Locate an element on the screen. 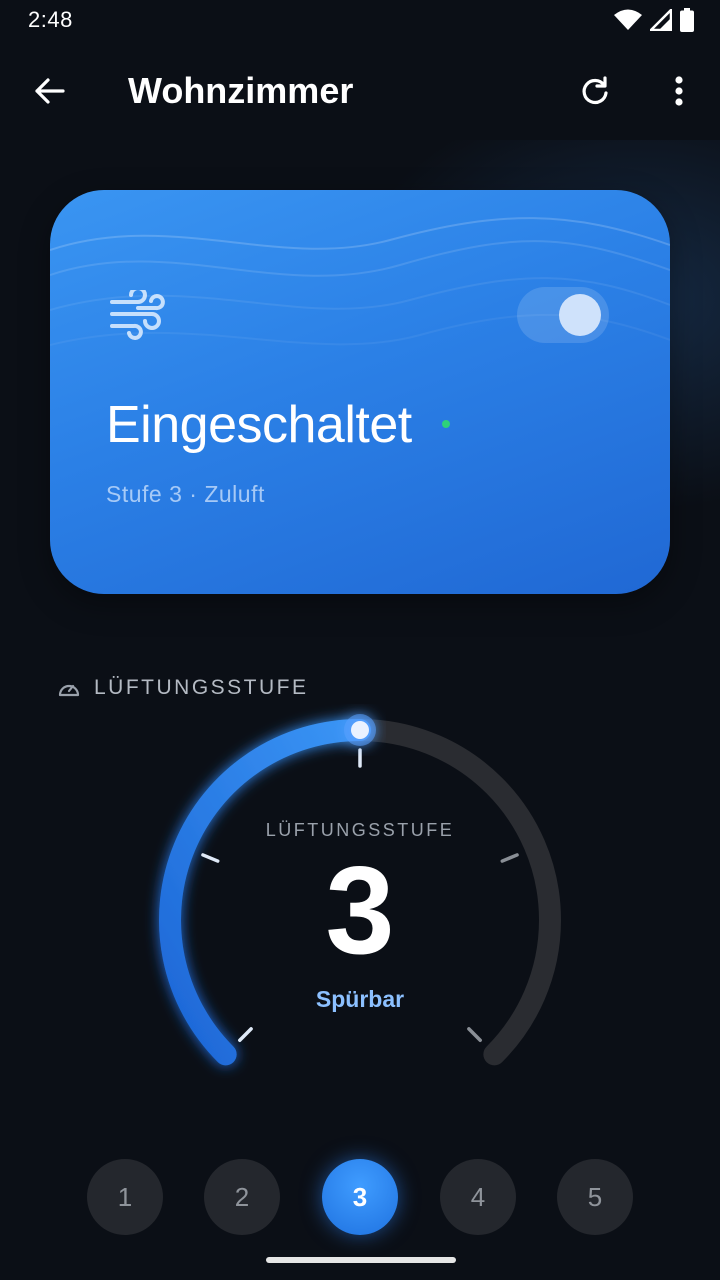 This screenshot has height=1280, width=720. status-bar: 2:48 is located at coordinates (360, 20).